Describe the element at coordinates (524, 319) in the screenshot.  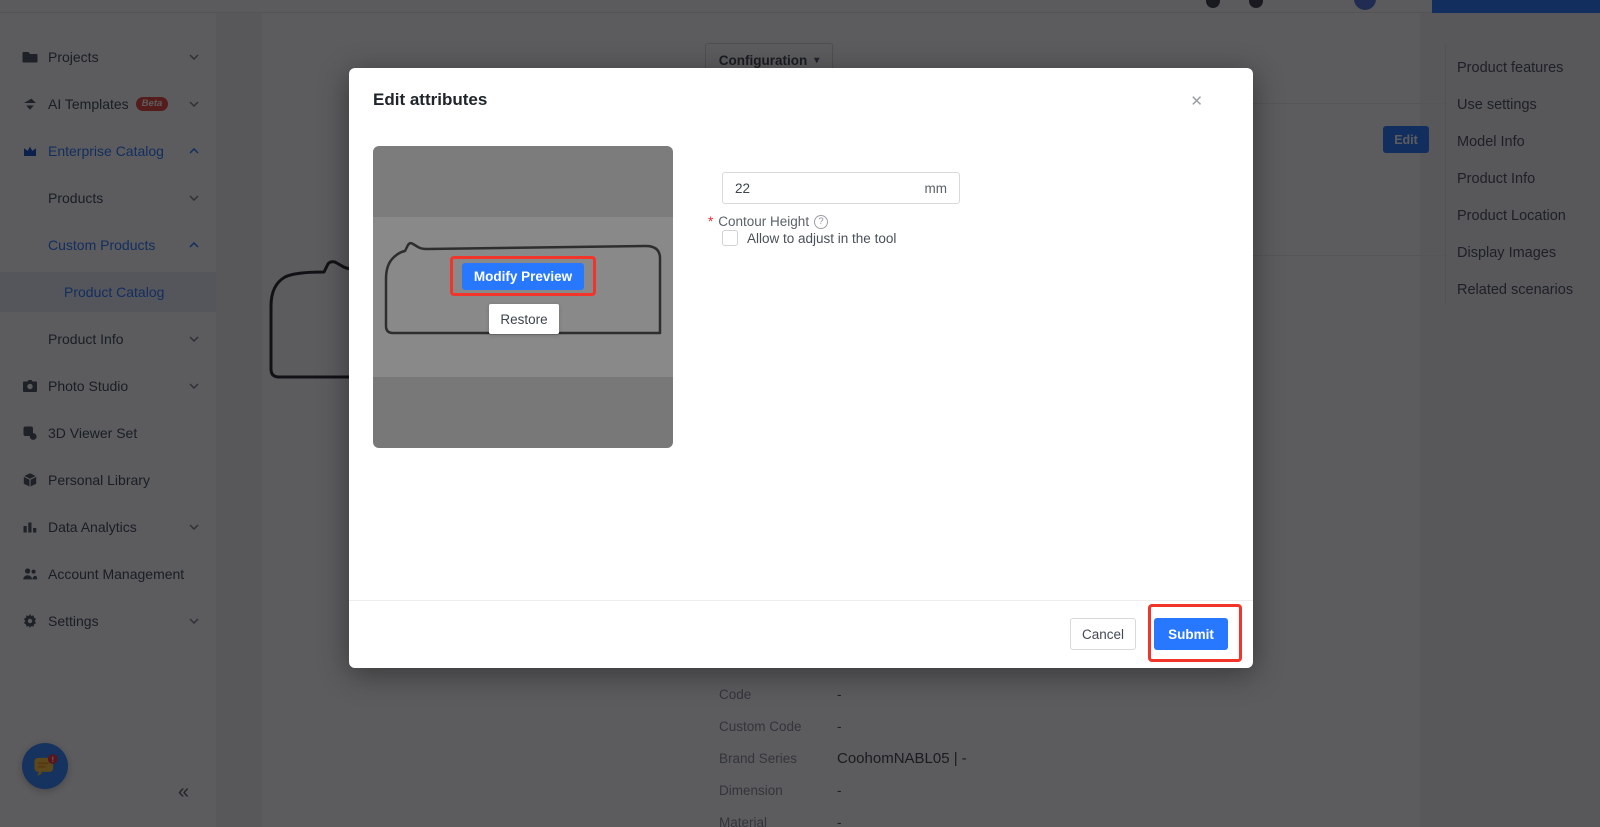
I see `restore-button: Restore` at that location.